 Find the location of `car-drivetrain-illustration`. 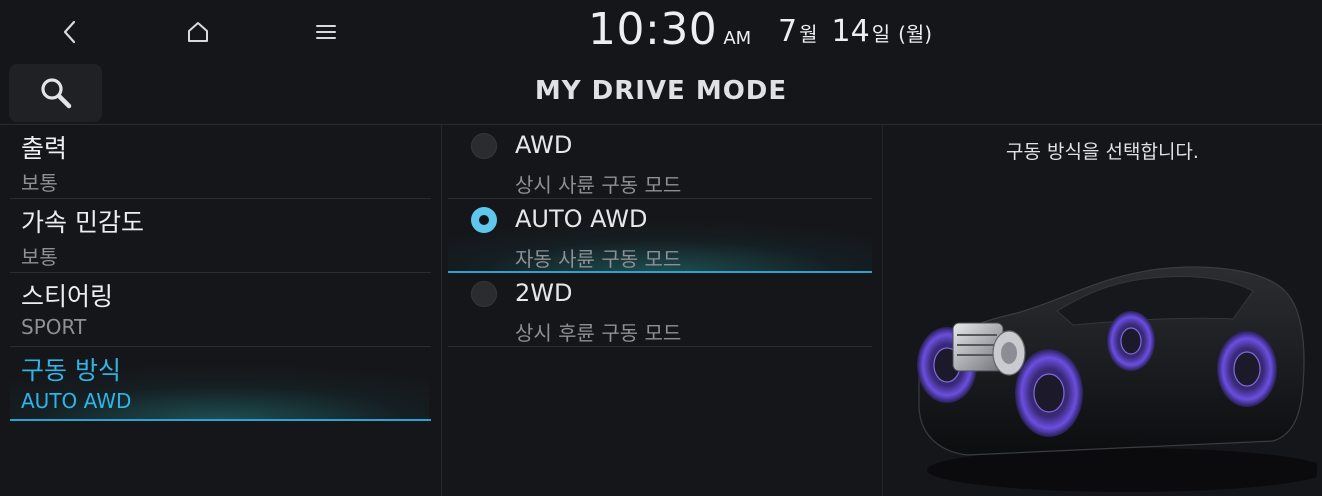

car-drivetrain-illustration is located at coordinates (1117, 379).